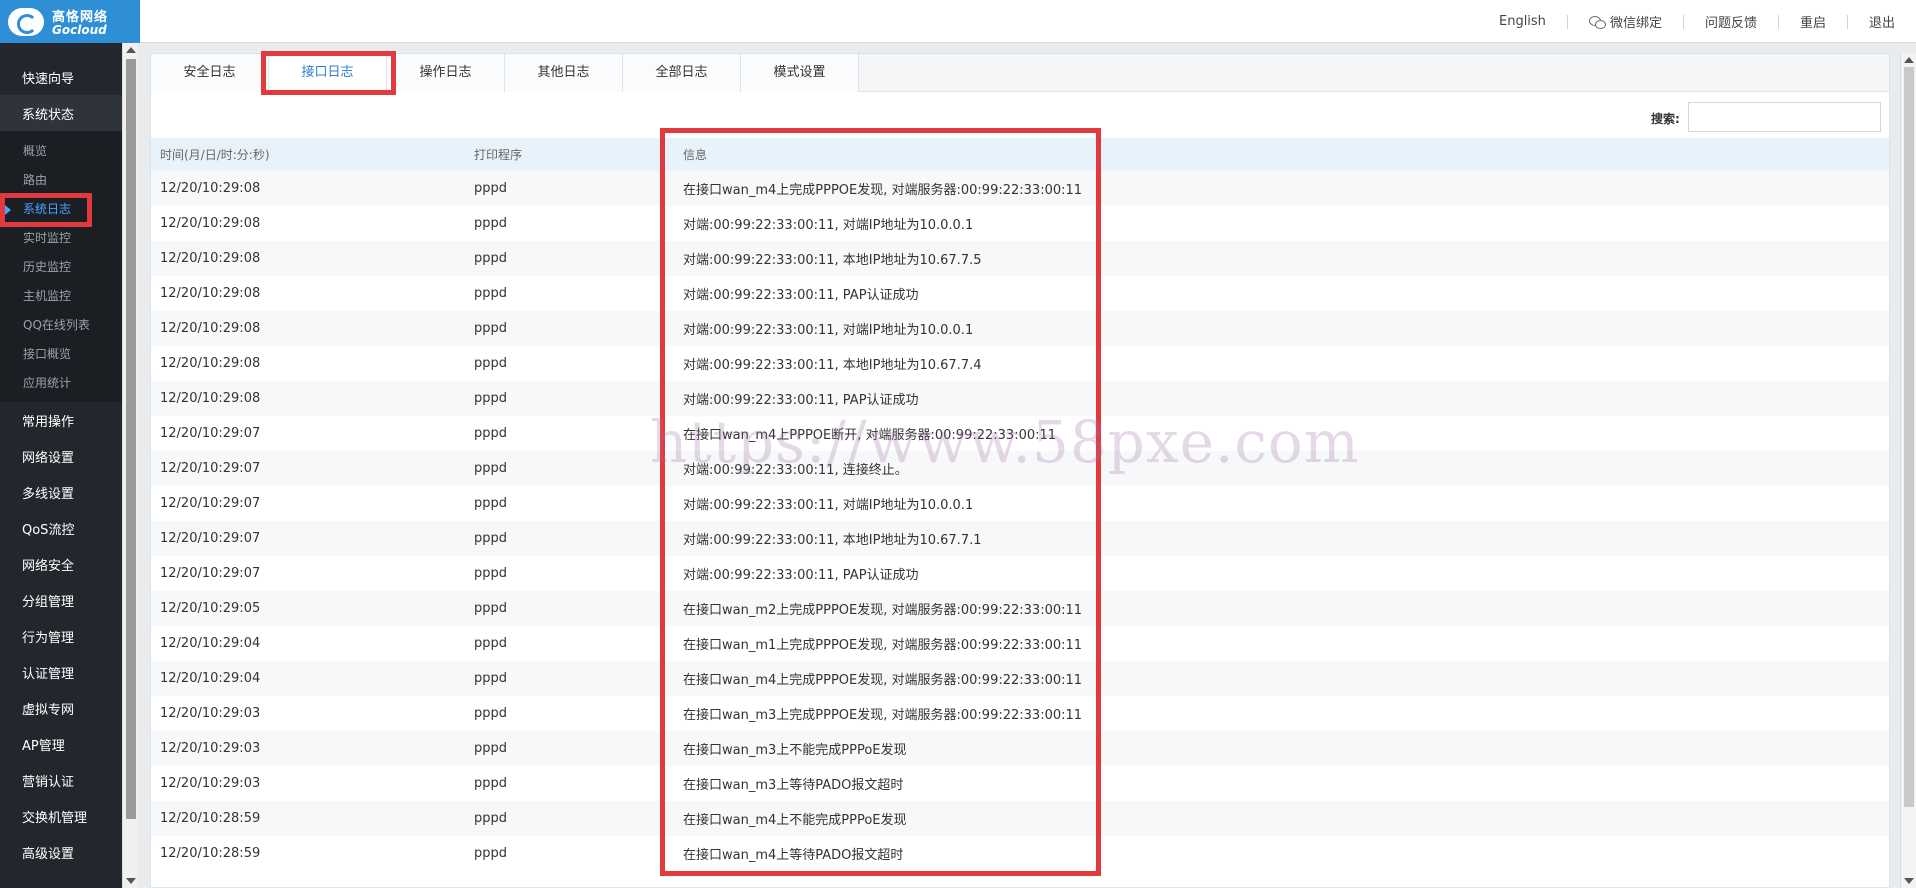 The width and height of the screenshot is (1916, 888). I want to click on sidebar-item-2: 系统日志, so click(61, 209).